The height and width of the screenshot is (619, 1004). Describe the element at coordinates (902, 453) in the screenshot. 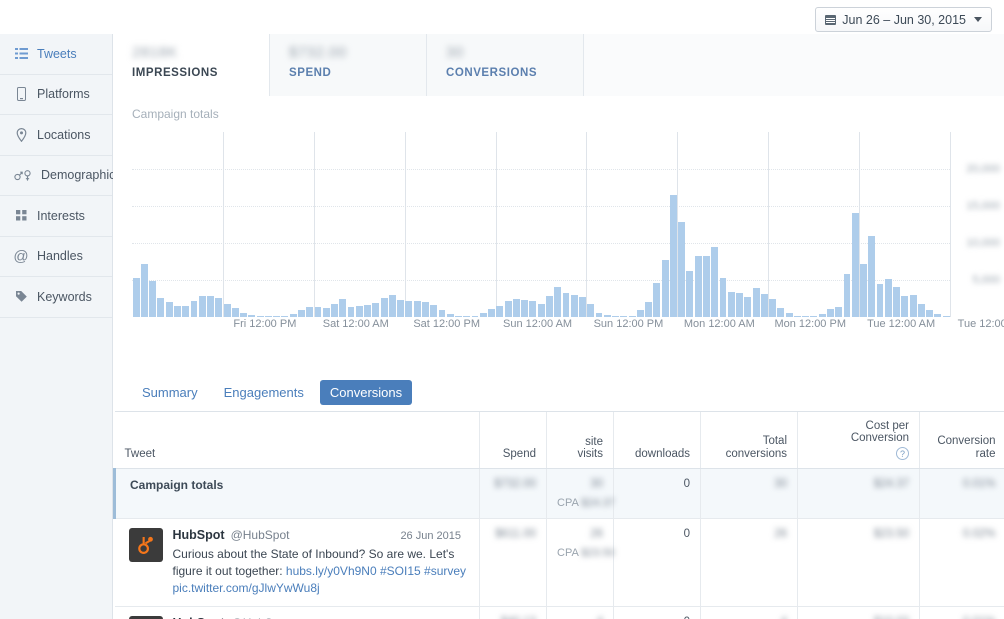

I see `help-icon: ?` at that location.